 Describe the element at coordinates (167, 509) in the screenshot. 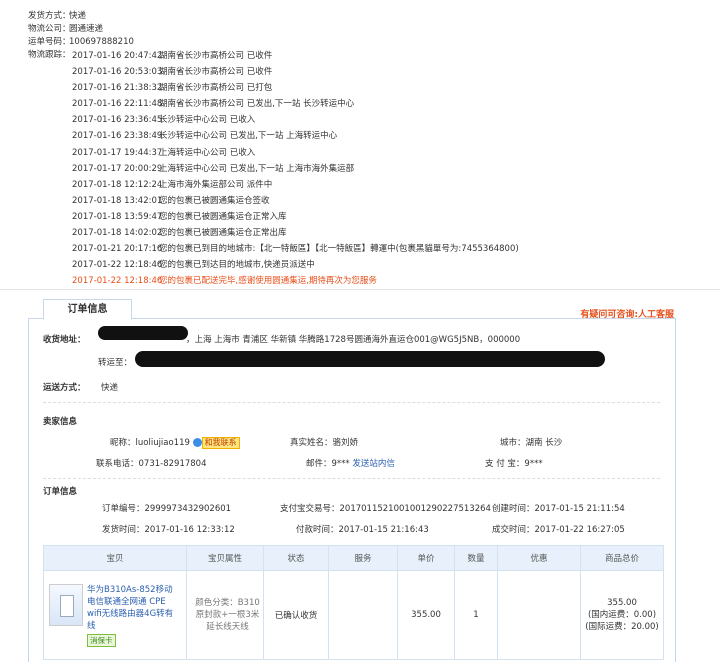

I see `order-number: 订单编号：2999973432902601` at that location.